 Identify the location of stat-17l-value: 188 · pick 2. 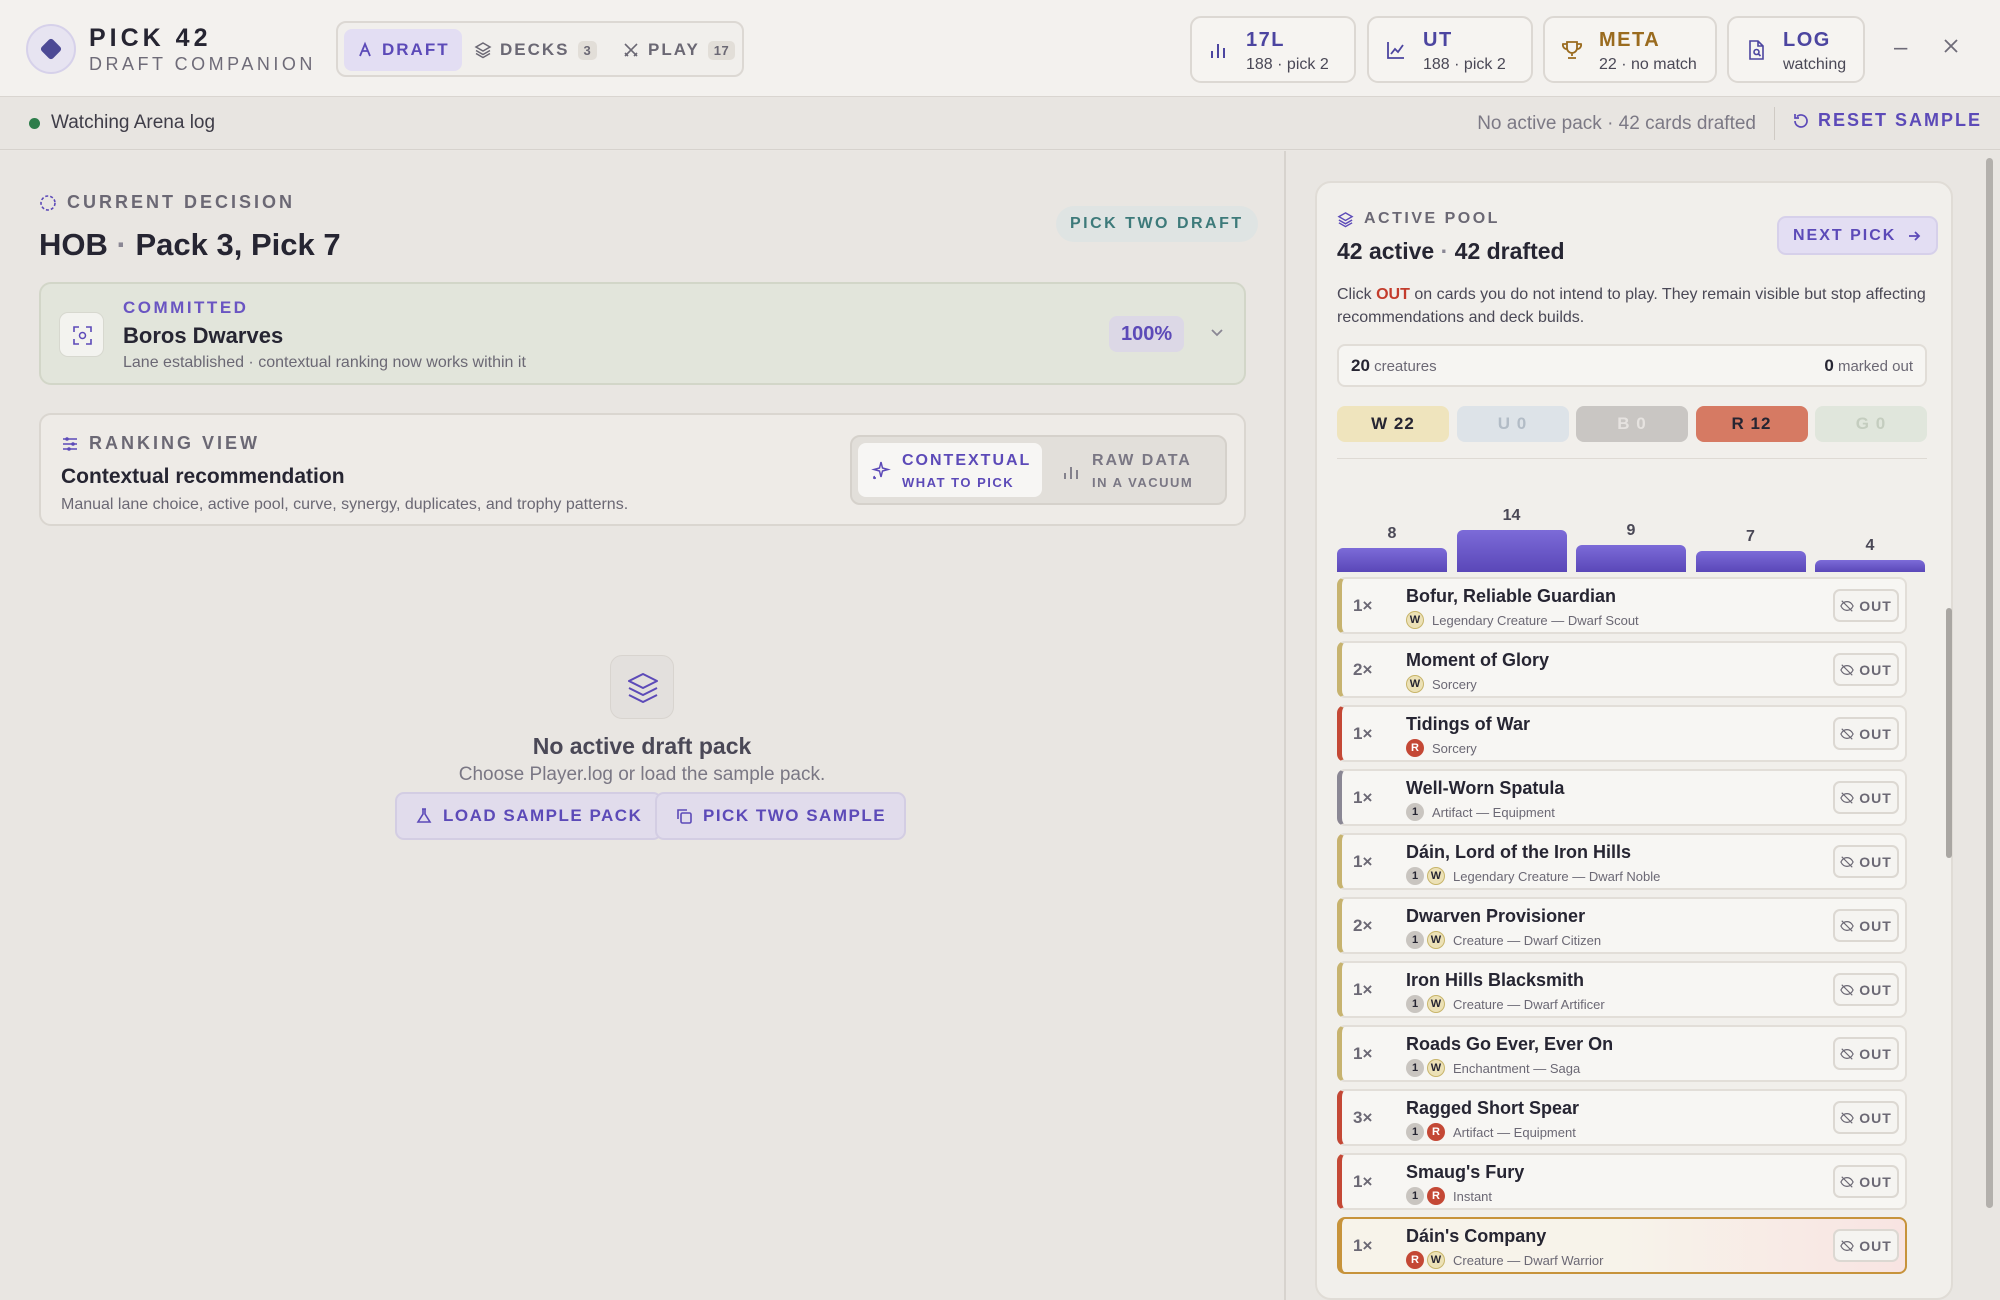
(1287, 64).